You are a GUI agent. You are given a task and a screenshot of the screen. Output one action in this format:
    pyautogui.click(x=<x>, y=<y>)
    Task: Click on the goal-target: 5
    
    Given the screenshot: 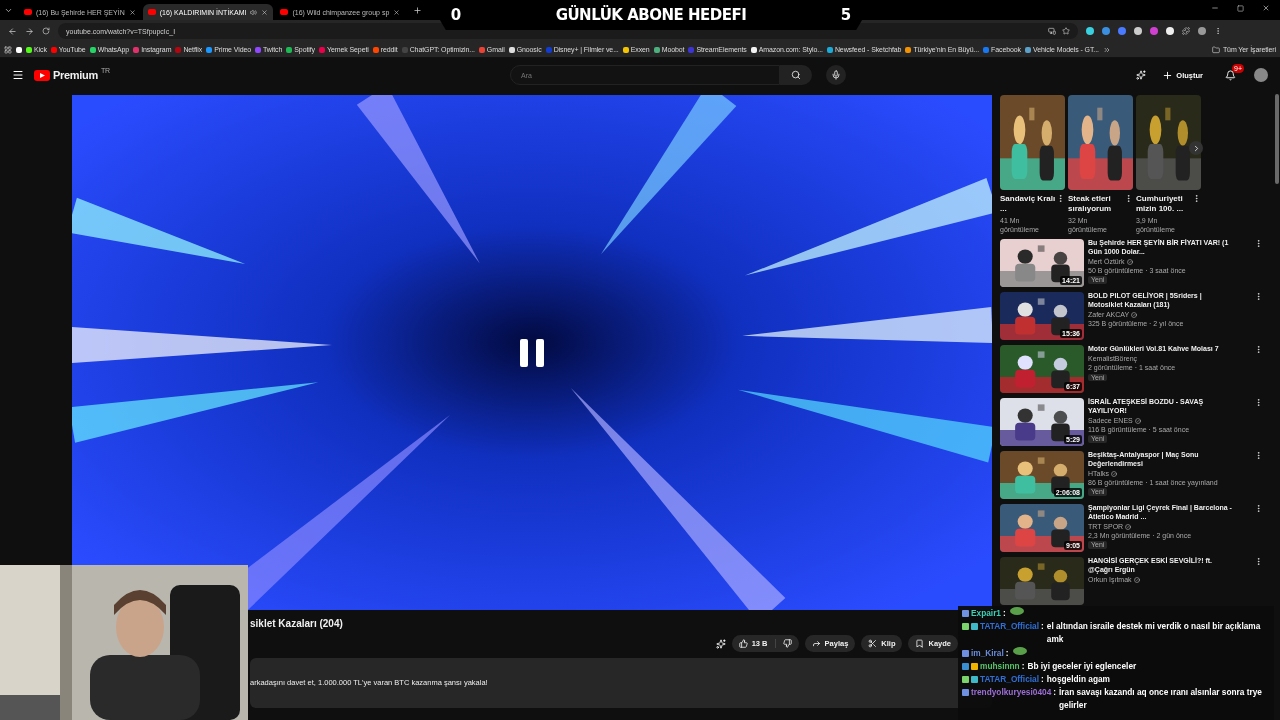 What is the action you would take?
    pyautogui.click(x=846, y=15)
    